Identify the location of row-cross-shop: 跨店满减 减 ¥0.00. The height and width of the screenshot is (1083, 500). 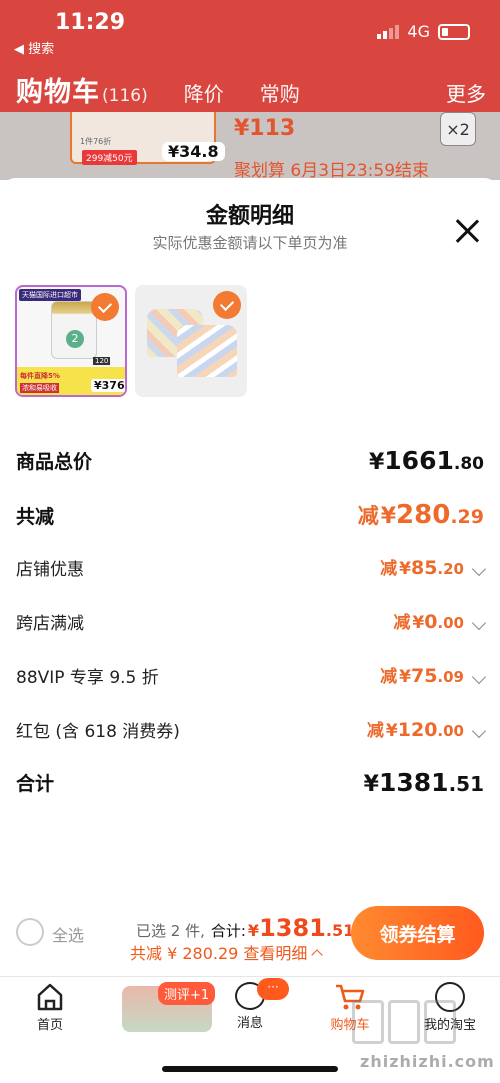
(251, 621).